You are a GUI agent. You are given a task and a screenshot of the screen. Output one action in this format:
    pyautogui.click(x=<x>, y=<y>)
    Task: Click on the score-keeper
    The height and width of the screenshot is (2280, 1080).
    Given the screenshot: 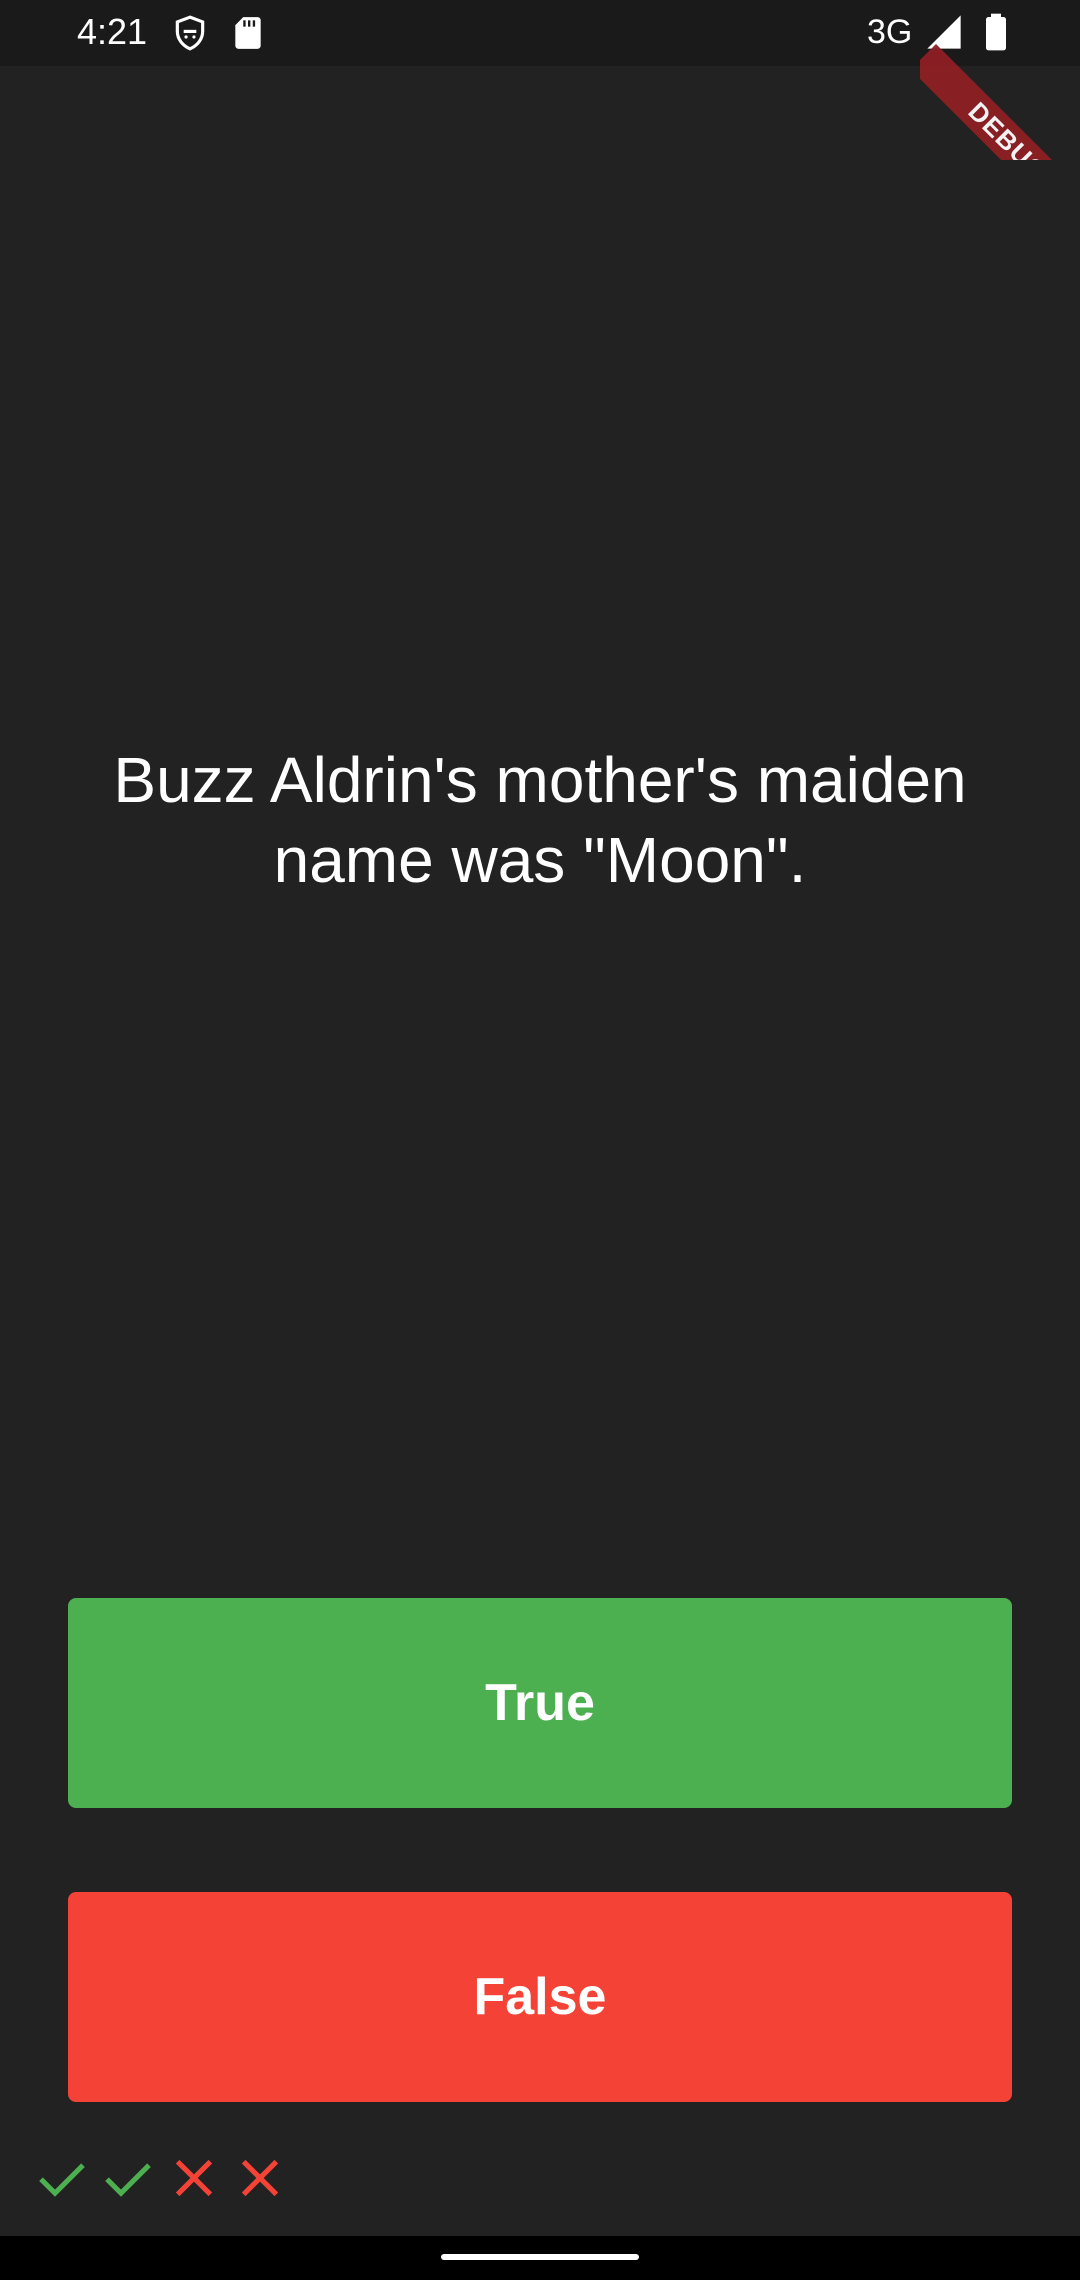 What is the action you would take?
    pyautogui.click(x=166, y=2178)
    